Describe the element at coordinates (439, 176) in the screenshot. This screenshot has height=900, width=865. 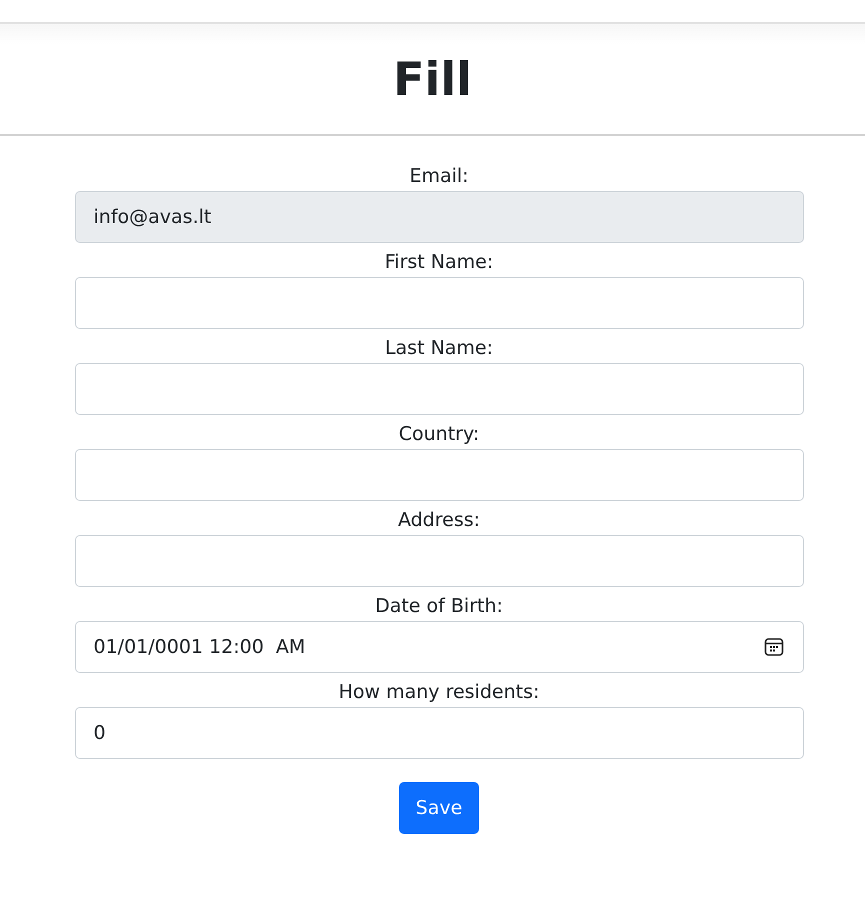
I see `field-label: Email:` at that location.